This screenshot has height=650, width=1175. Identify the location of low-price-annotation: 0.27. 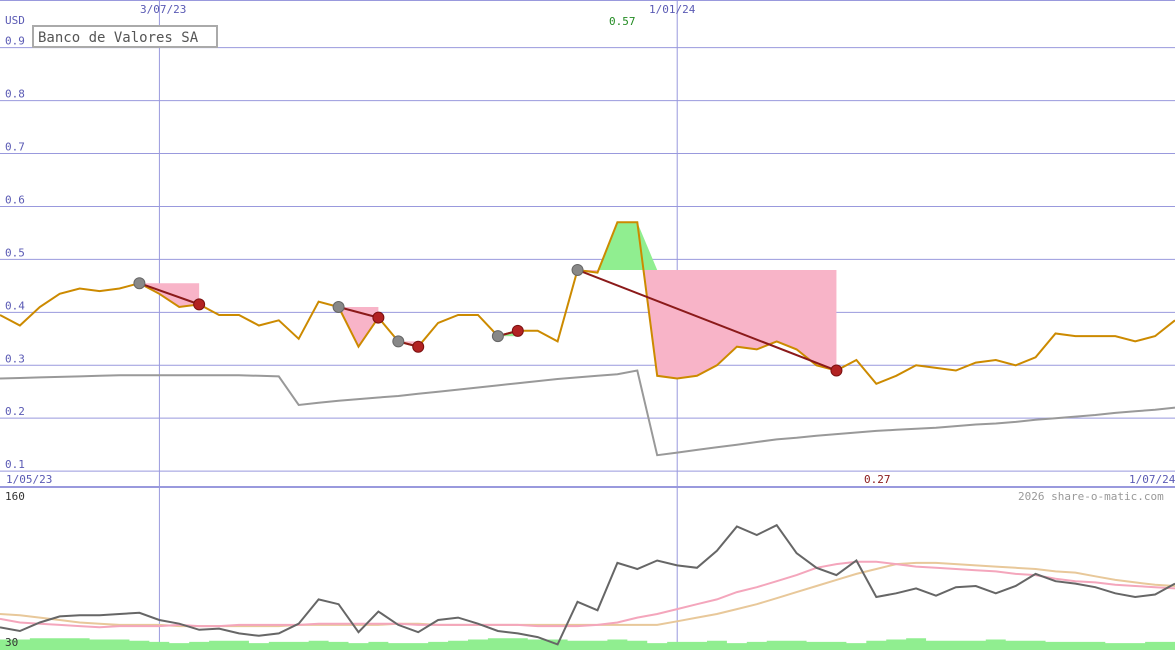
(877, 479).